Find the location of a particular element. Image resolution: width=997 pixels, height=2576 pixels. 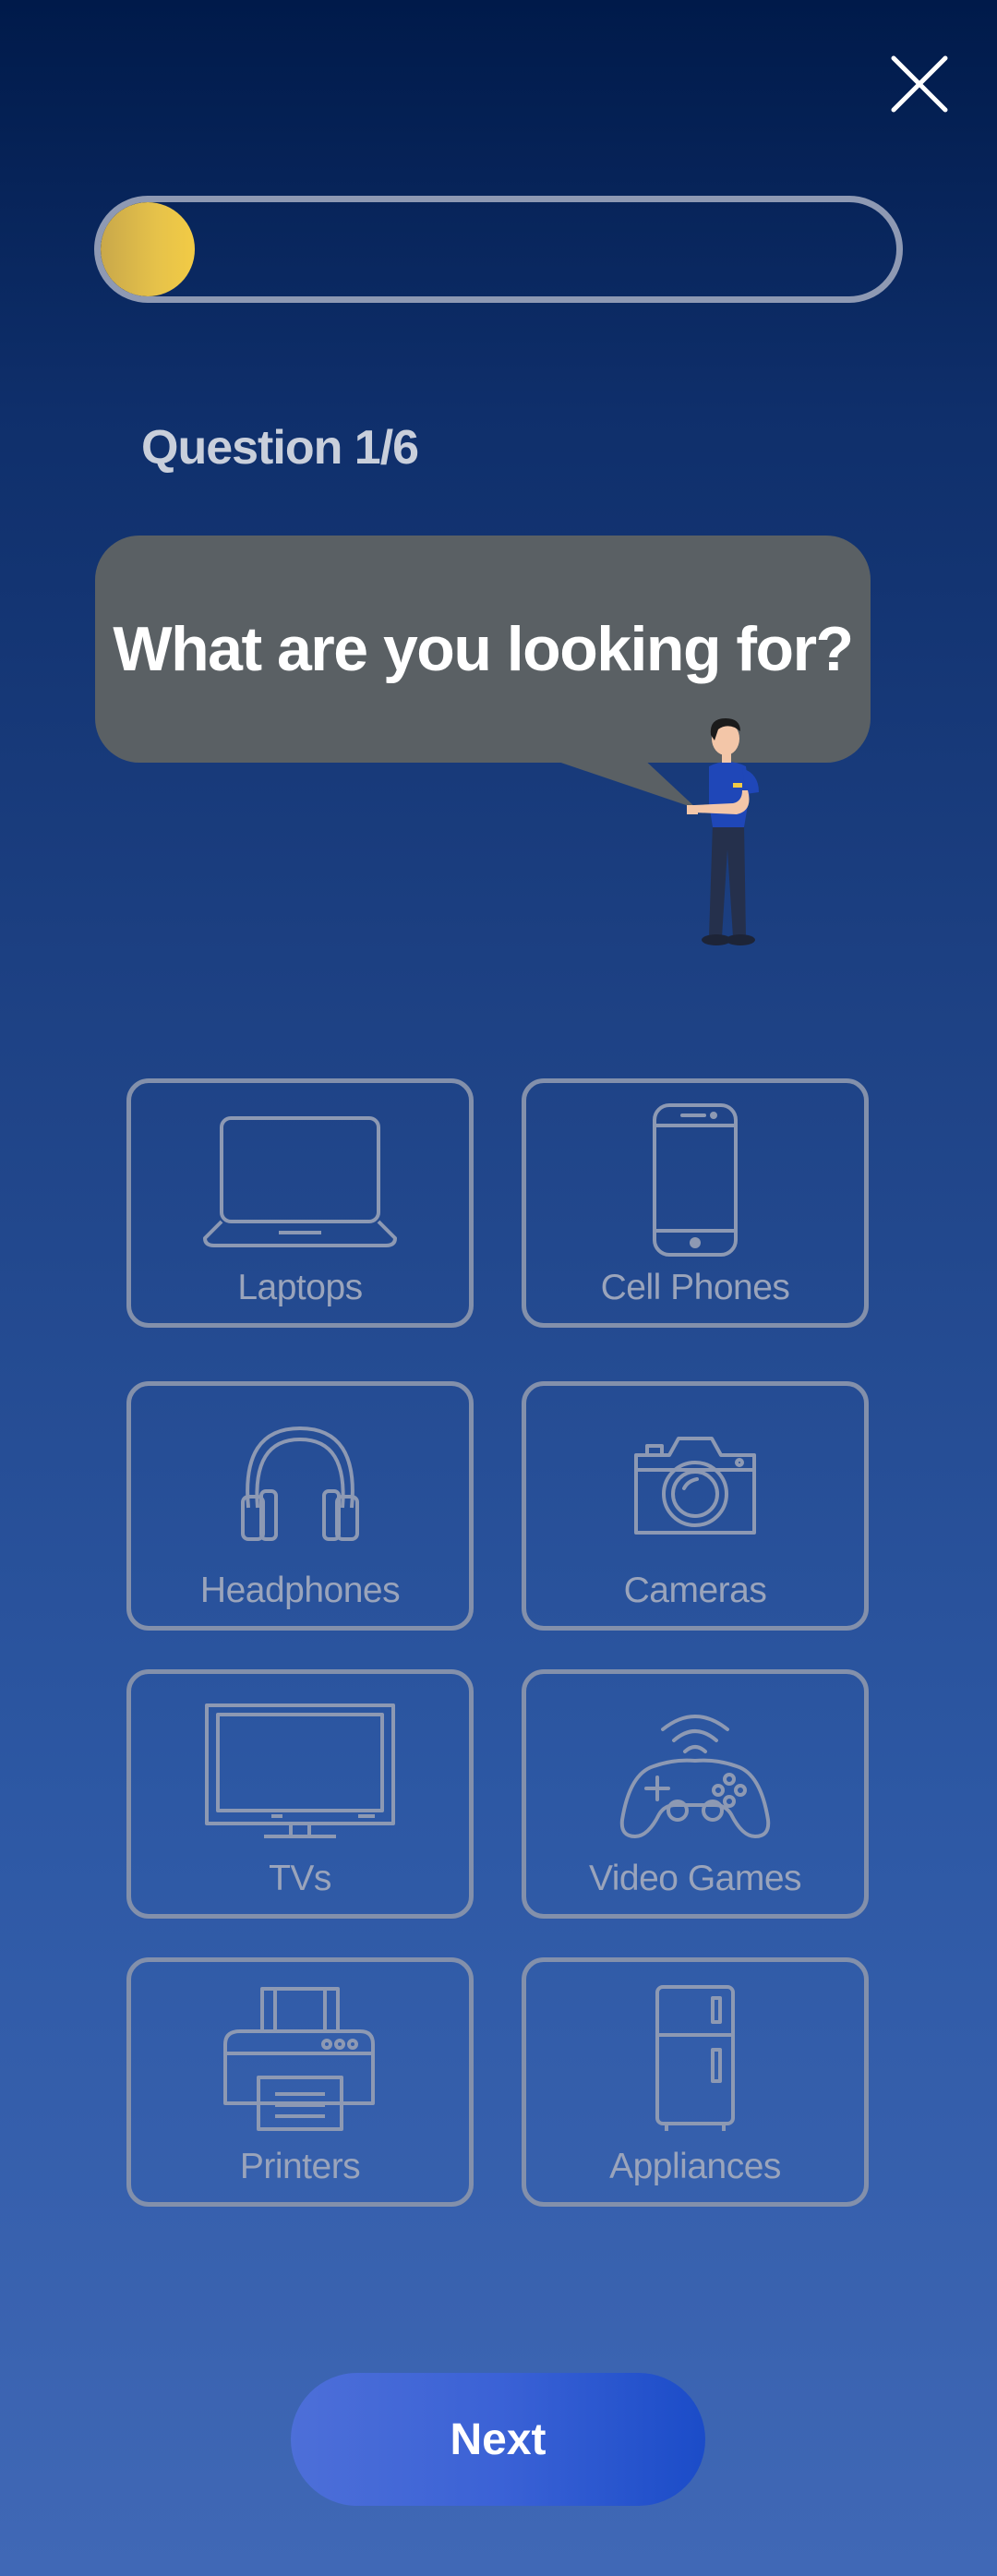

option-label: Printers is located at coordinates (300, 2166).